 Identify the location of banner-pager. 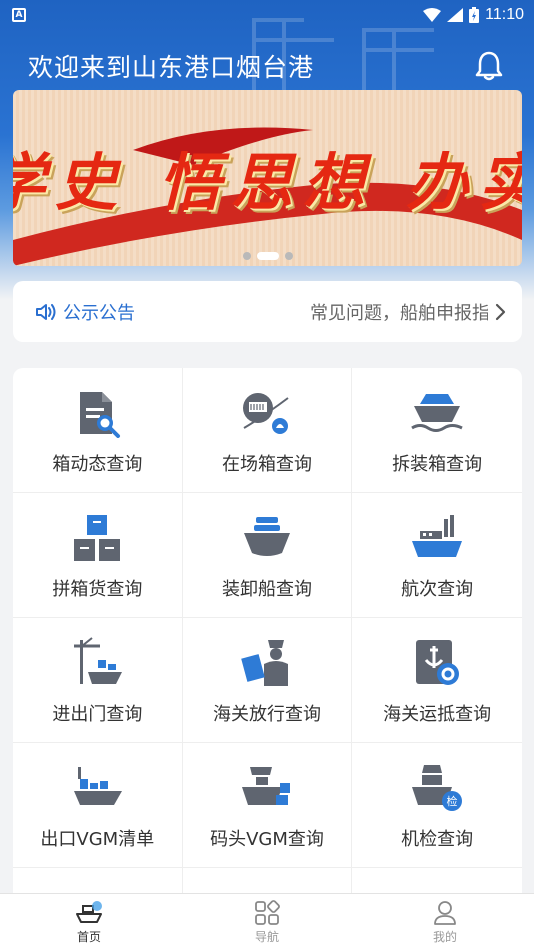
(267, 256).